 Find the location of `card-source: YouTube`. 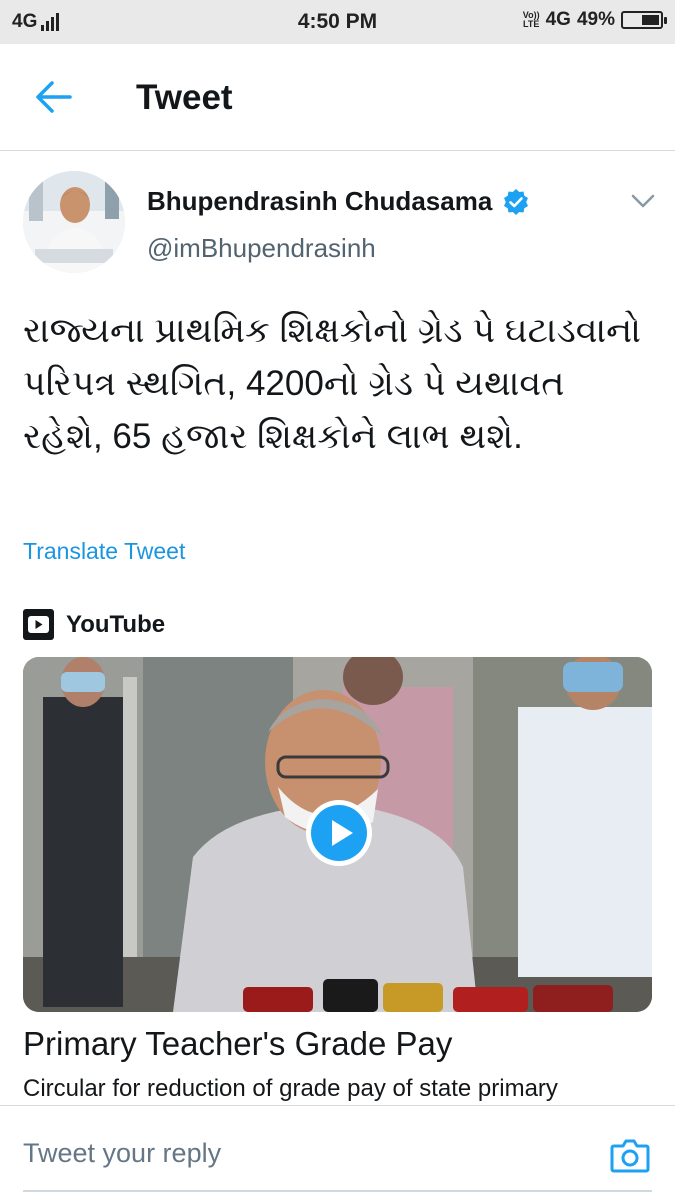

card-source: YouTube is located at coordinates (94, 624).